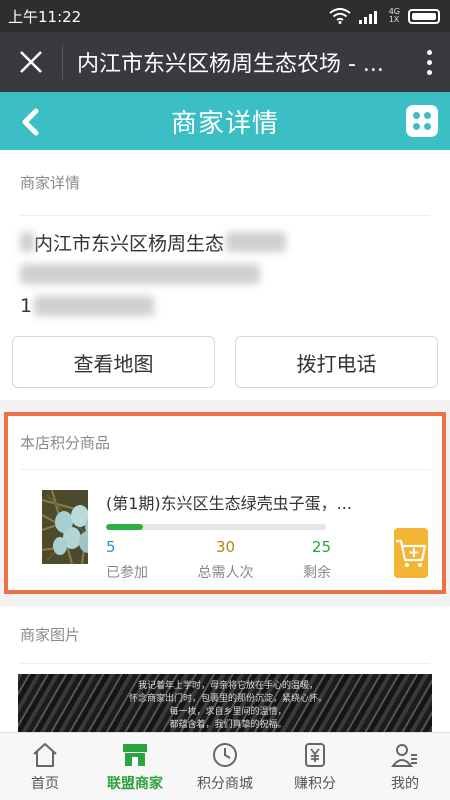  Describe the element at coordinates (225, 754) in the screenshot. I see `clock-icon` at that location.